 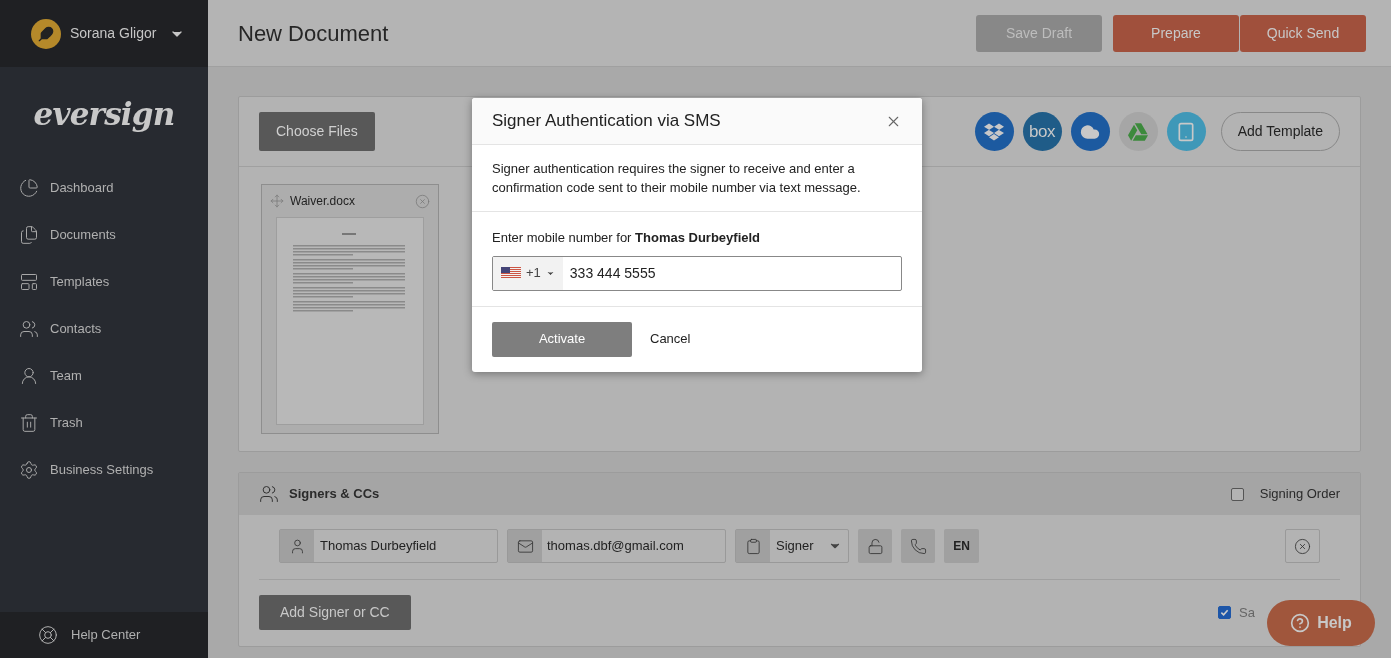 What do you see at coordinates (961, 546) in the screenshot?
I see `language-button: EN` at bounding box center [961, 546].